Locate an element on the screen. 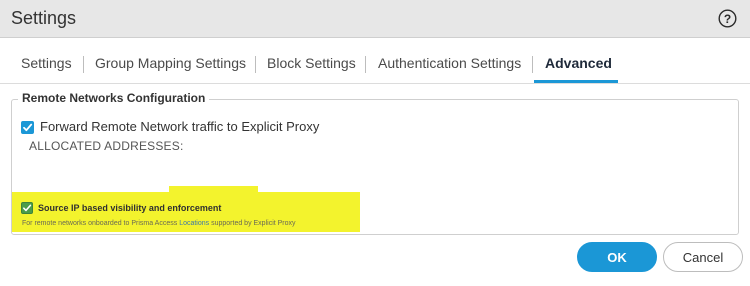 The height and width of the screenshot is (286, 750). forward-remote-network-checkbox is located at coordinates (27, 127).